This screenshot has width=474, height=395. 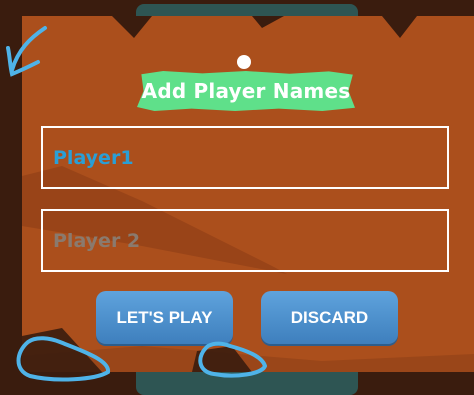 I want to click on lets-play-button: LET'S PLAY, so click(x=164, y=317).